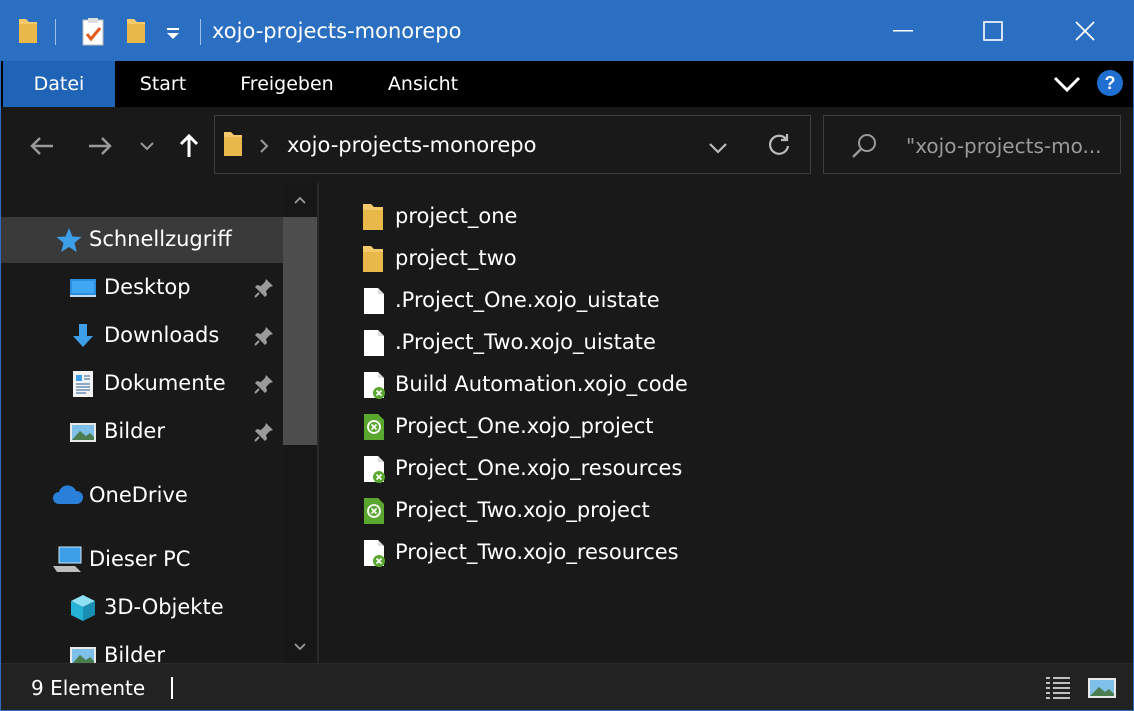 Image resolution: width=1134 pixels, height=711 pixels. I want to click on breadcrumb-chevron-icon, so click(264, 147).